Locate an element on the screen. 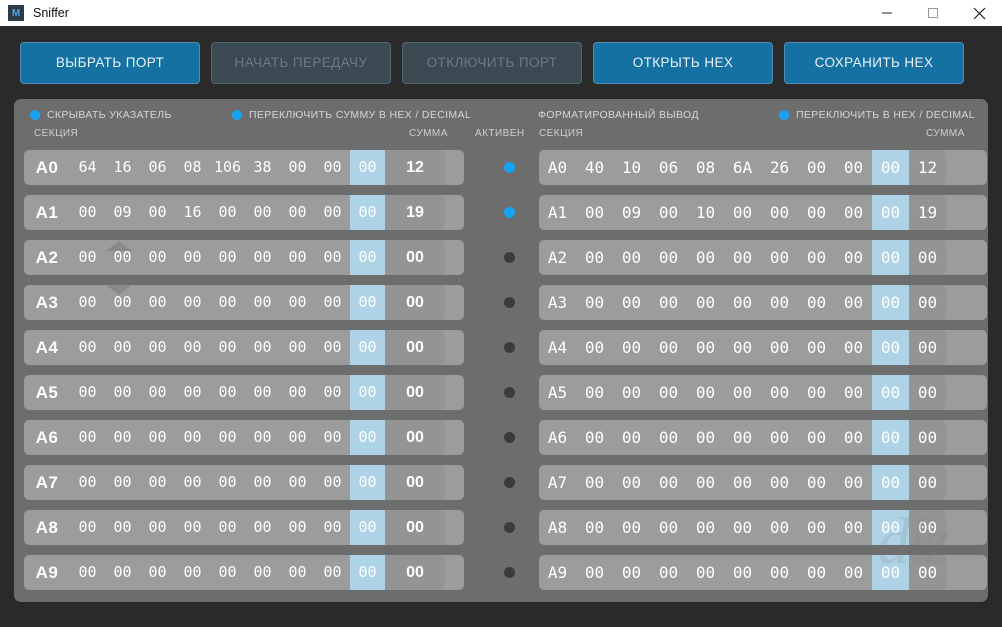 The image size is (1002, 627). byte-cell: 10 is located at coordinates (705, 212).